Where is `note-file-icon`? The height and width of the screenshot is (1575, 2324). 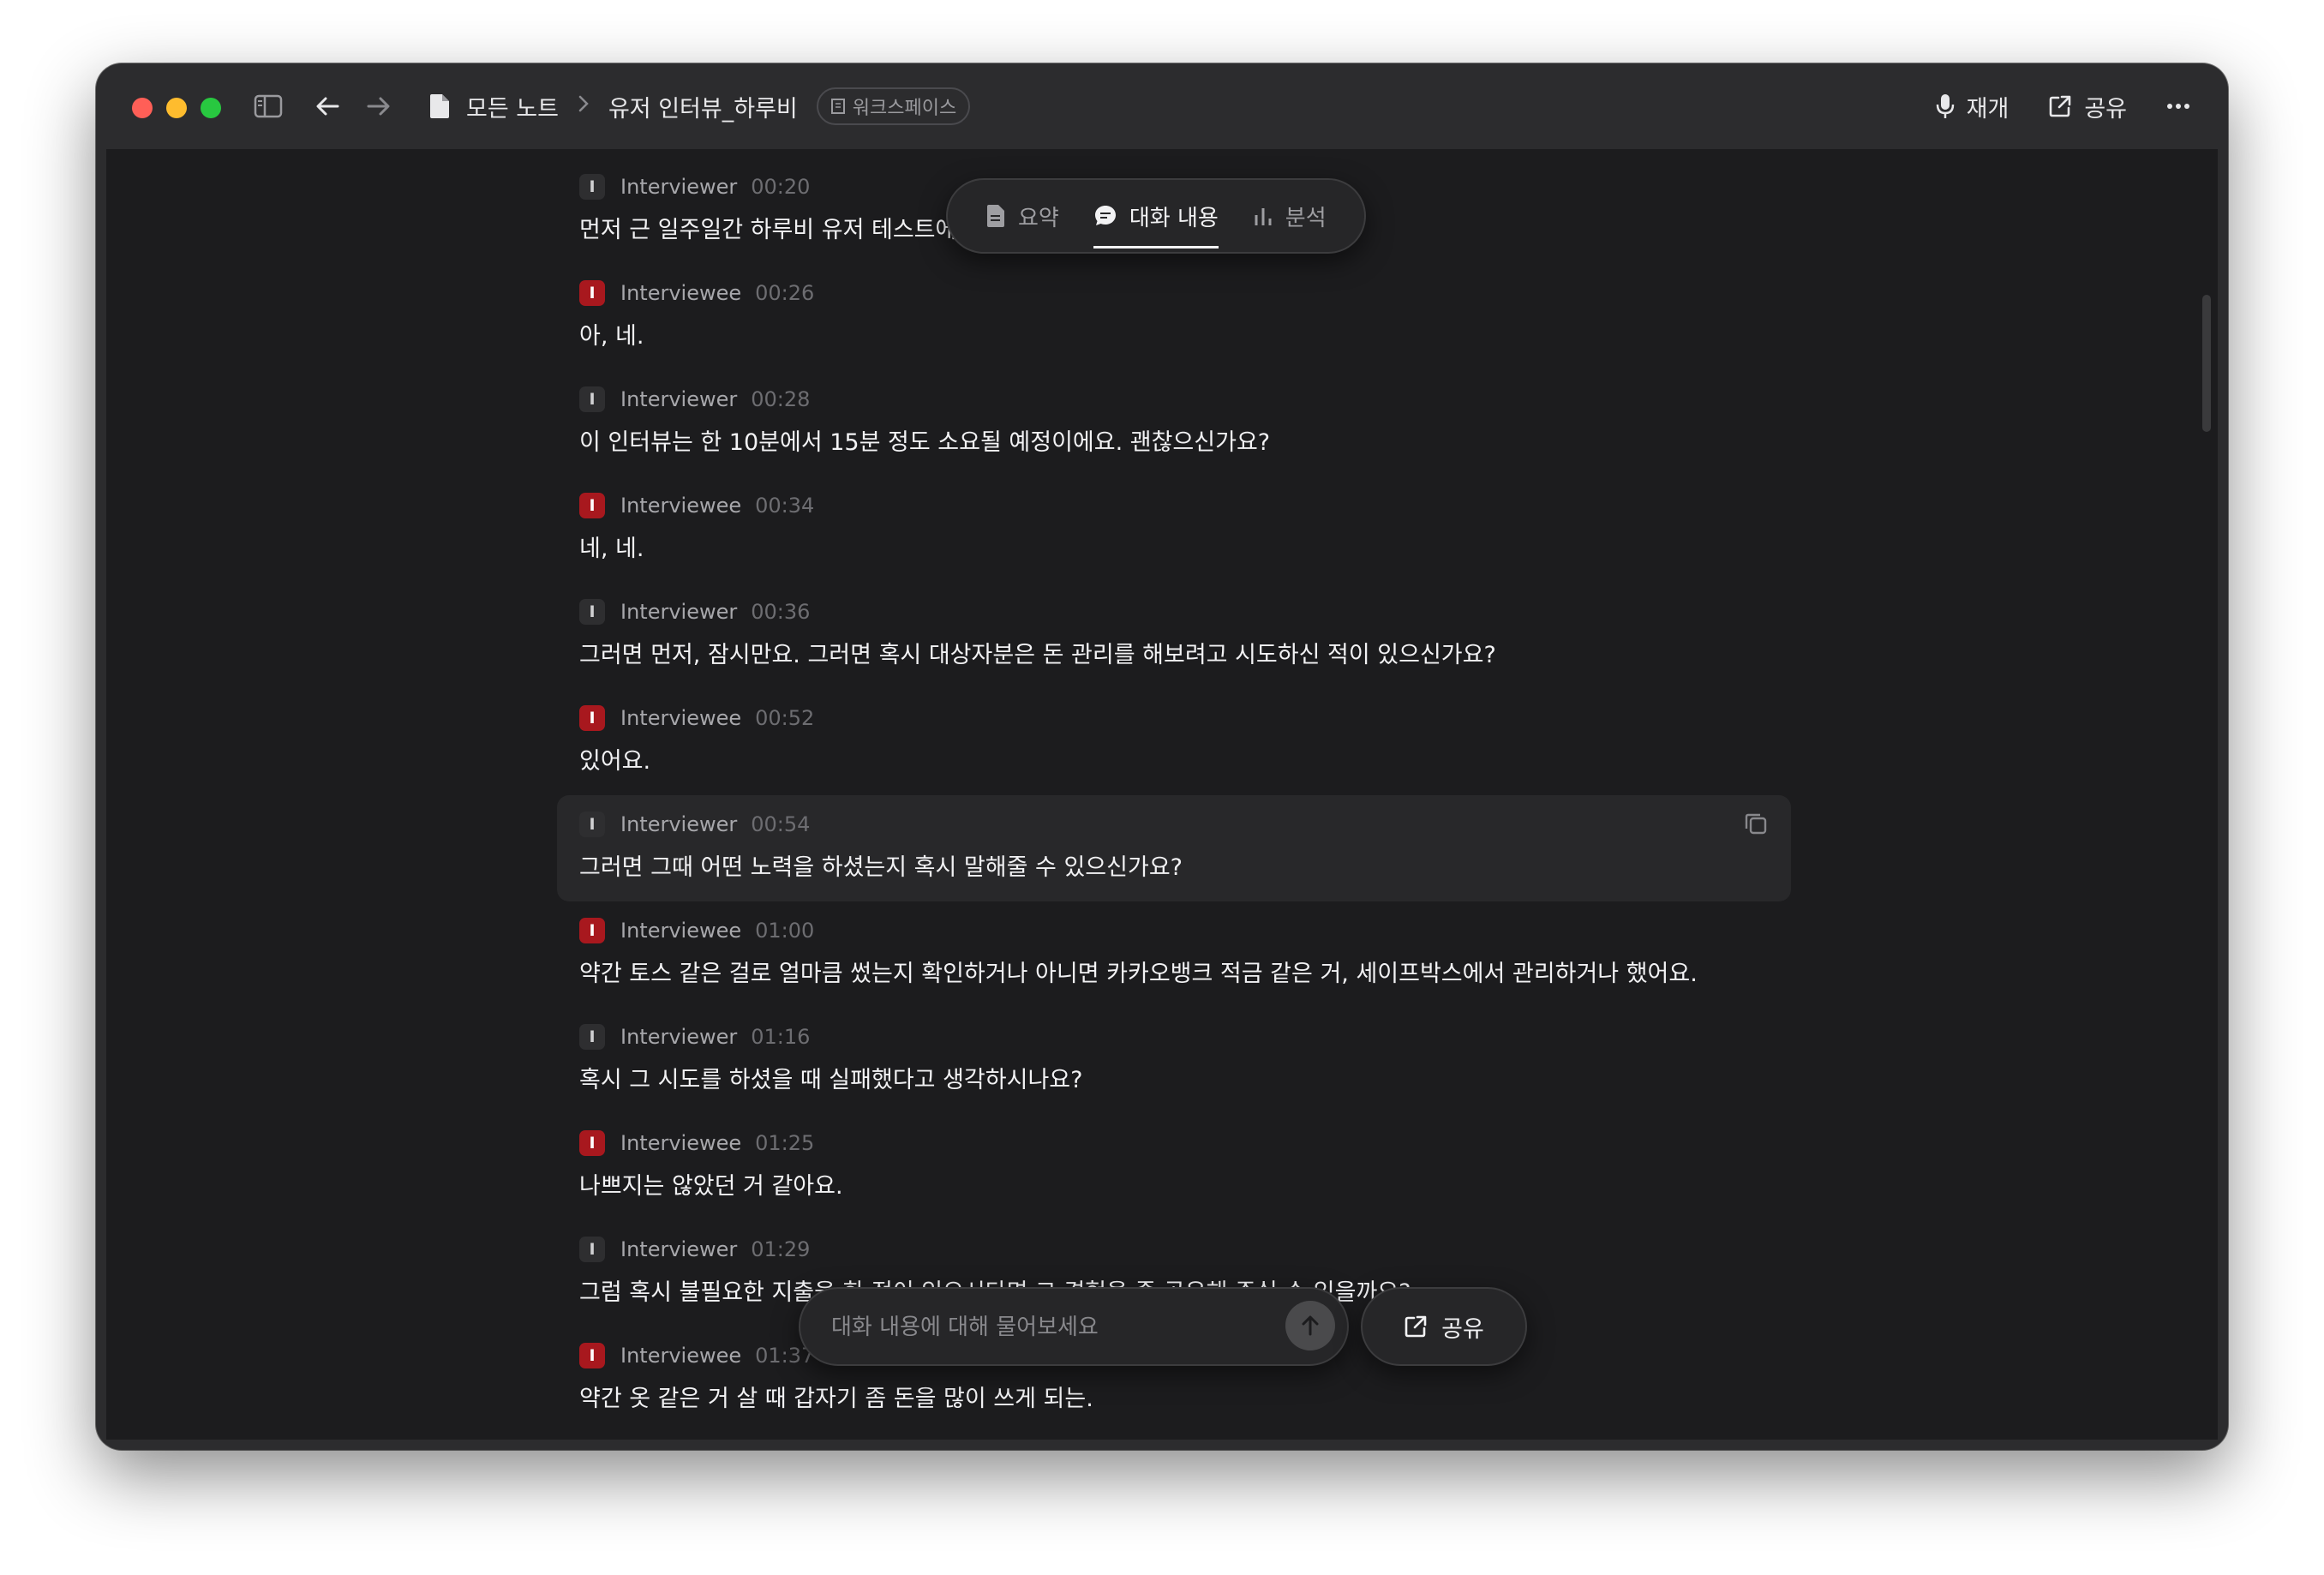
note-file-icon is located at coordinates (439, 106).